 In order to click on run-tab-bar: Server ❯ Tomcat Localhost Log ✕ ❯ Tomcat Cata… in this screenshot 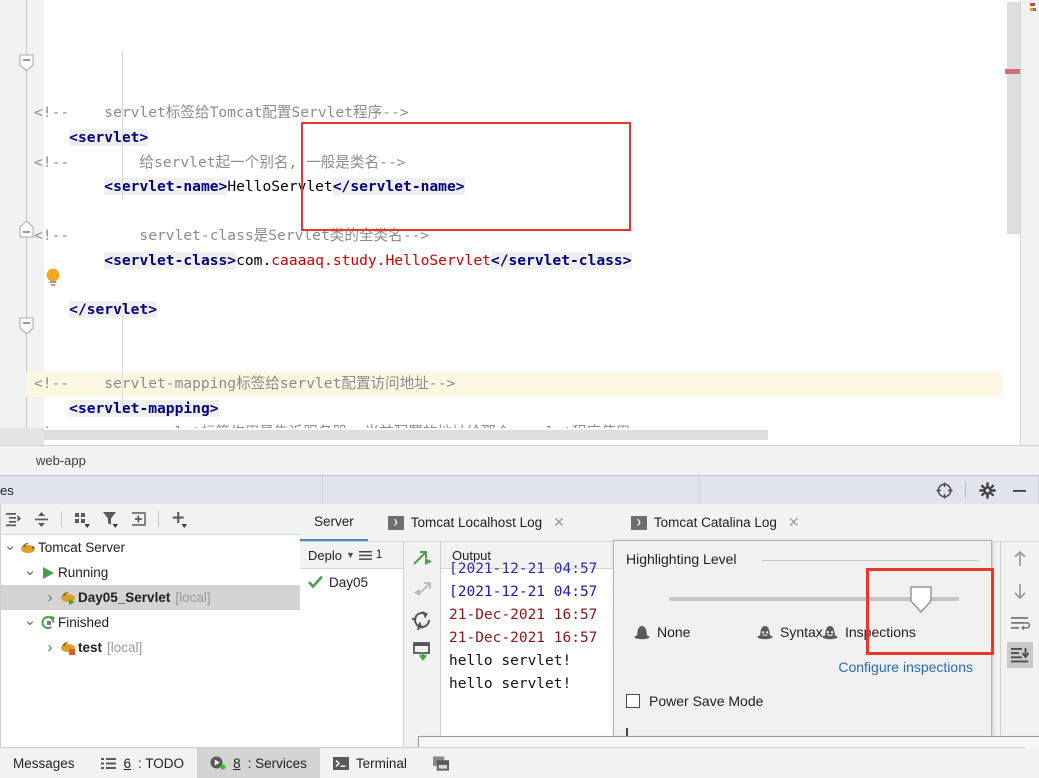, I will do `click(669, 523)`.